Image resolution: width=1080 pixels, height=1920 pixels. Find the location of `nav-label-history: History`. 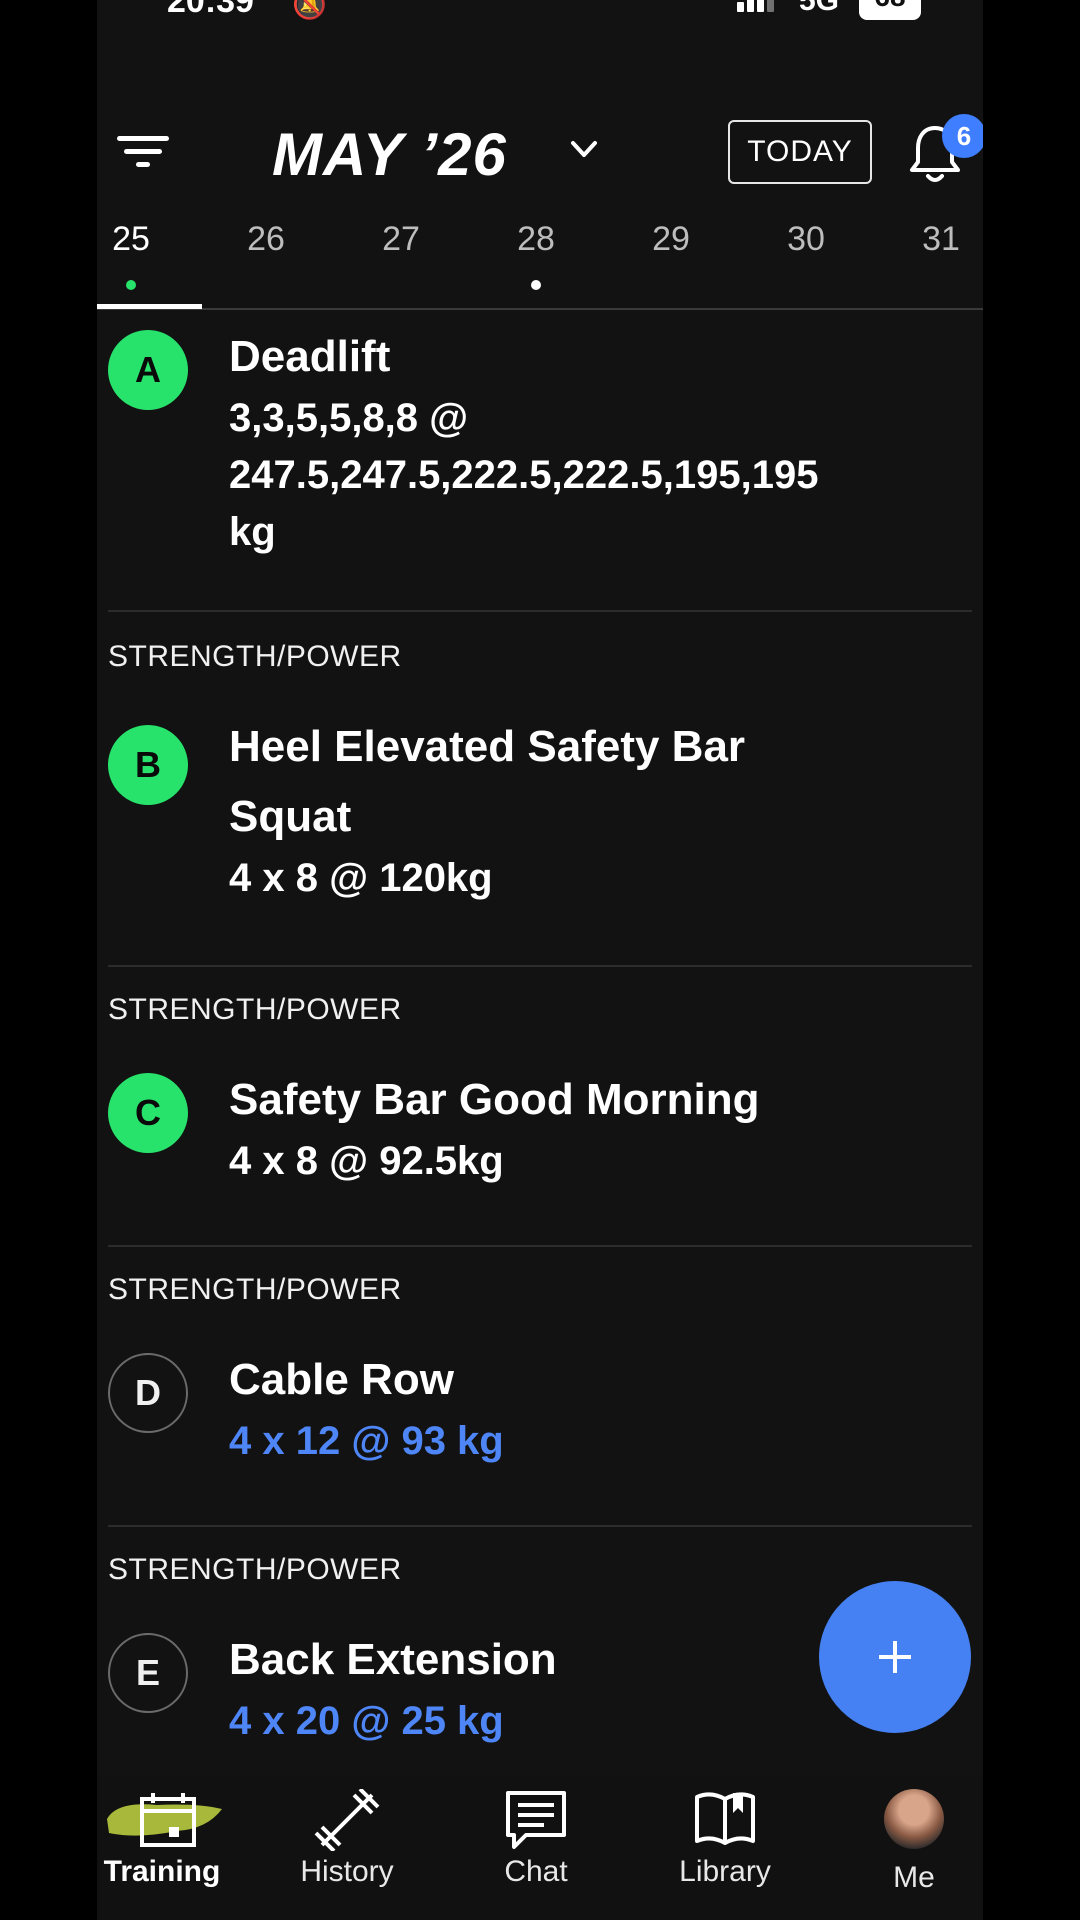

nav-label-history: History is located at coordinates (347, 1871).